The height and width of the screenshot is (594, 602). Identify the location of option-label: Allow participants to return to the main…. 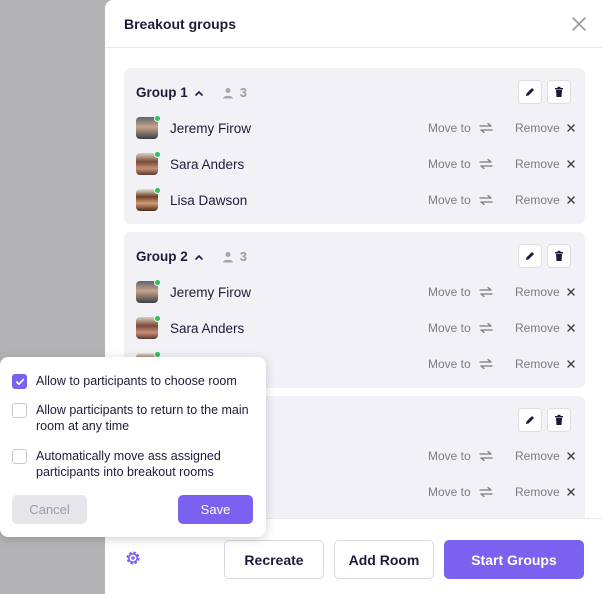
(142, 418).